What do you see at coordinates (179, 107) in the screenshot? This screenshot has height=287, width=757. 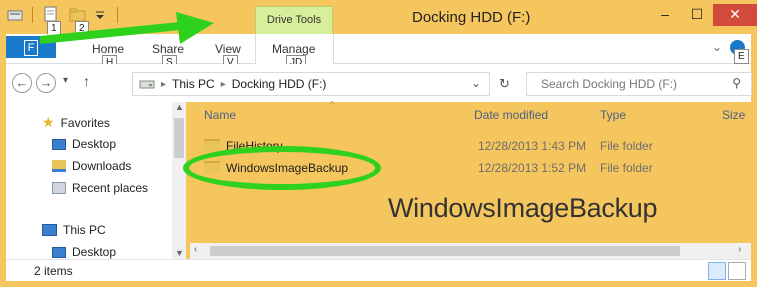 I see `scroll-up-icon: ▲` at bounding box center [179, 107].